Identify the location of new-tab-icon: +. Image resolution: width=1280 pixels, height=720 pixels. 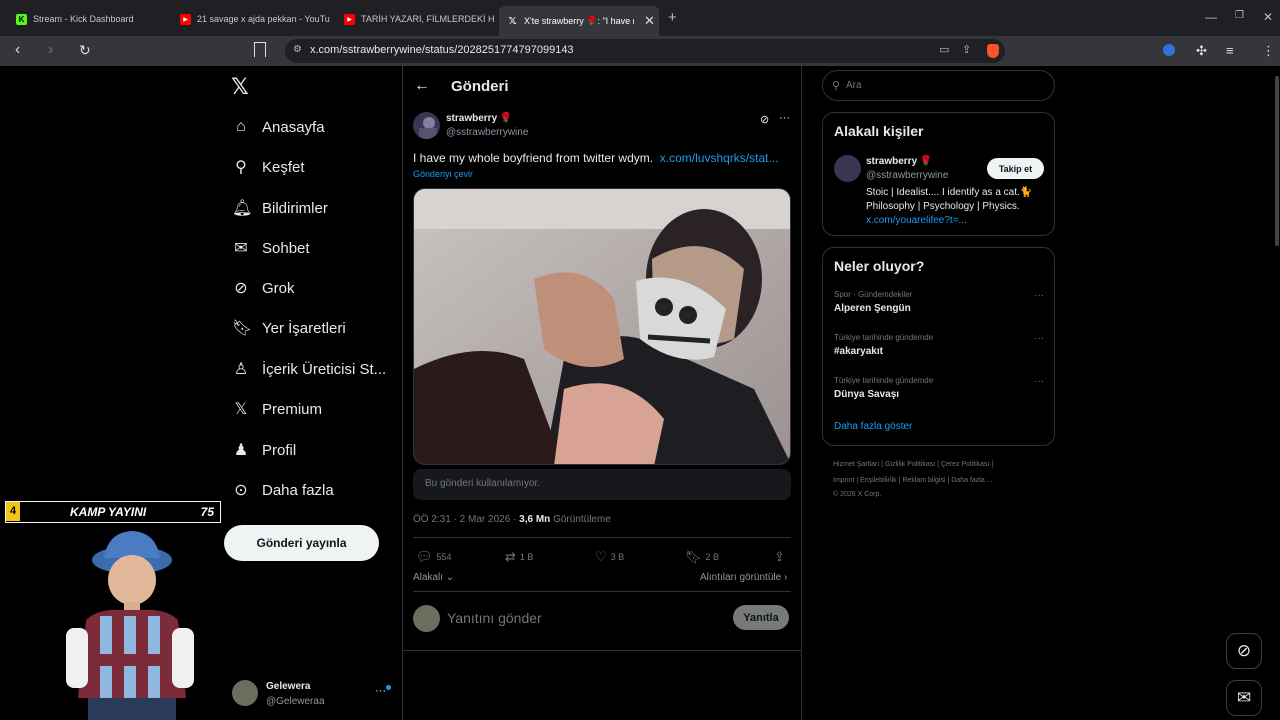
(672, 17).